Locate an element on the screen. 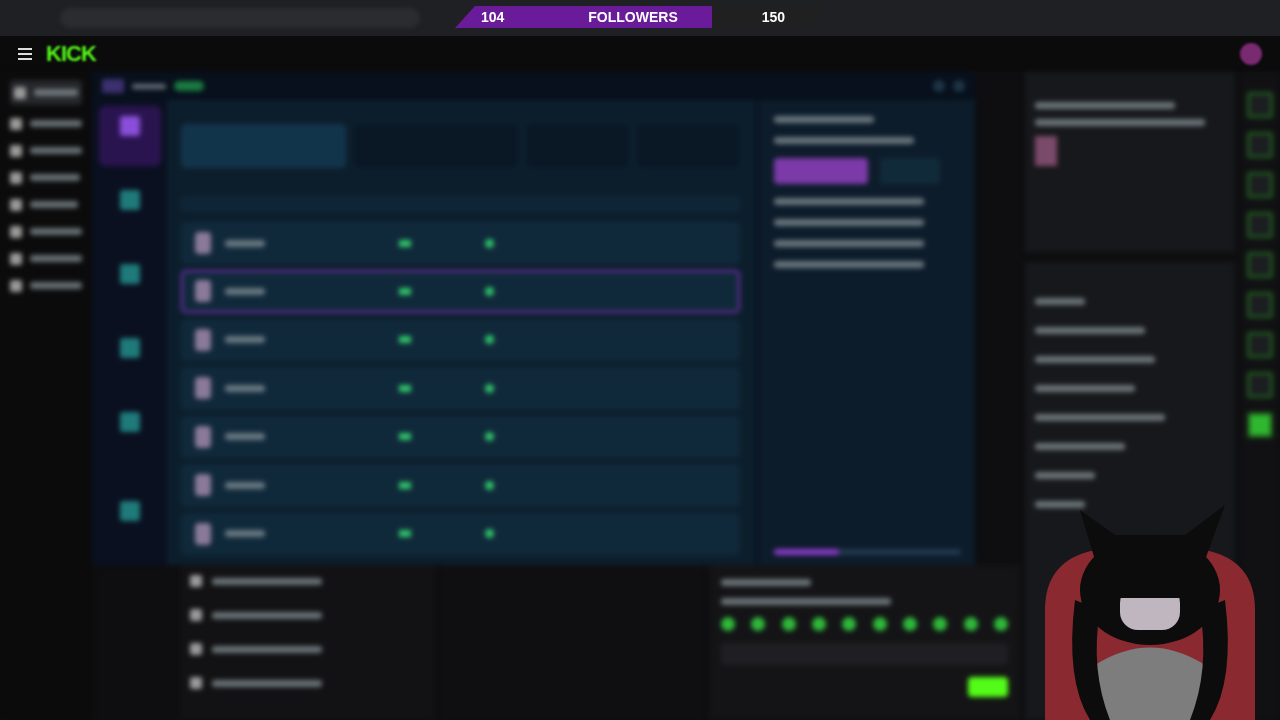 This screenshot has height=720, width=1280. tool-icon is located at coordinates (1260, 425).